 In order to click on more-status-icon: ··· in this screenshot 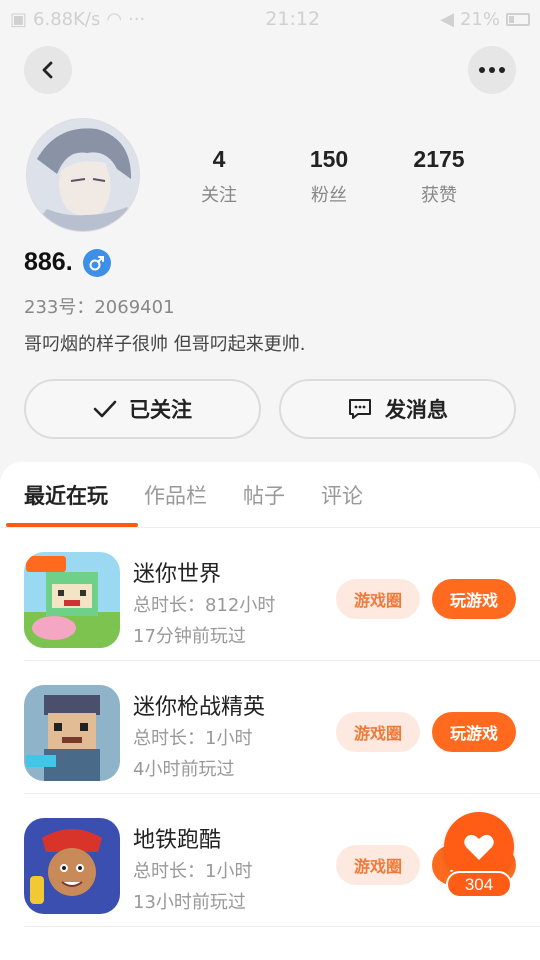, I will do `click(137, 19)`.